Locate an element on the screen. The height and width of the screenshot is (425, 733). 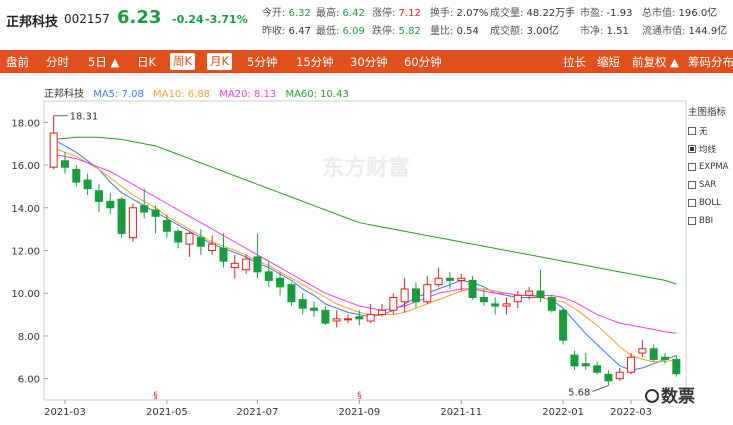
stock-code: 002157 is located at coordinates (87, 19).